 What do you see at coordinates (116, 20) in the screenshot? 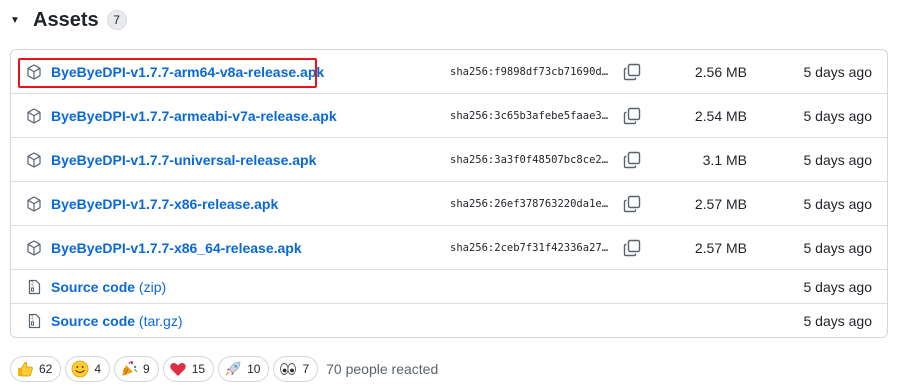
I see `assets-count-badge: 7` at bounding box center [116, 20].